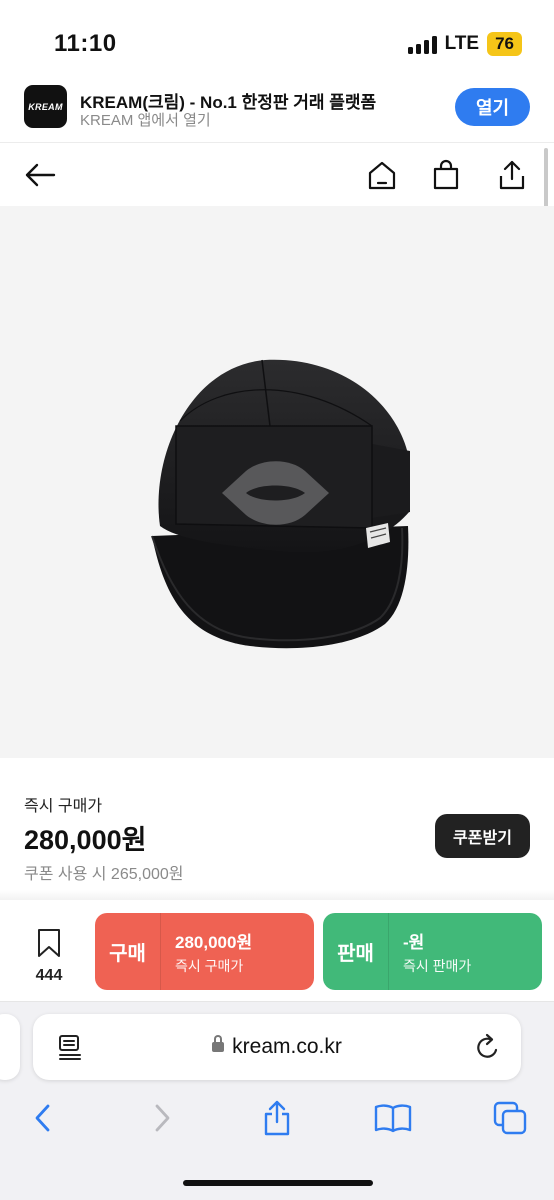 The width and height of the screenshot is (554, 1200). I want to click on bookmarks-icon, so click(393, 1118).